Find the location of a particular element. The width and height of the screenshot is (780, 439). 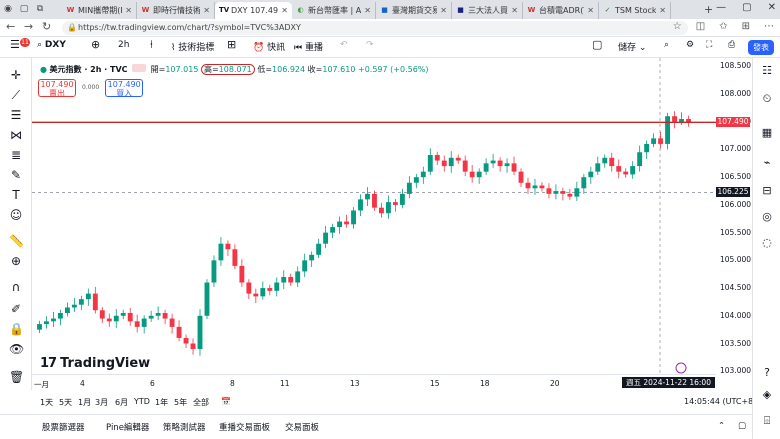

pitchfork-icon: ⋈ is located at coordinates (16, 135).